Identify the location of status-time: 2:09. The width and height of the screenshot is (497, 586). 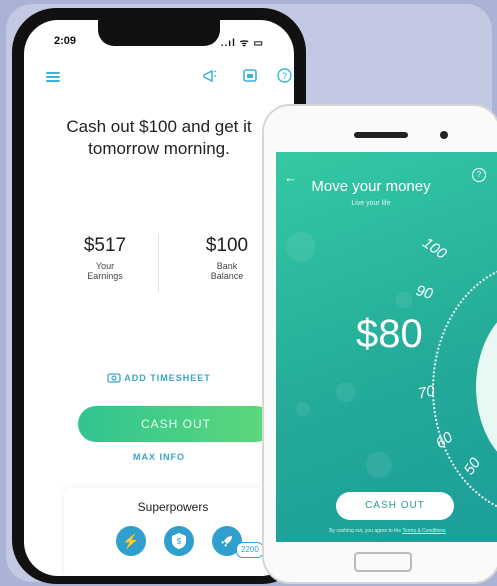
(65, 41).